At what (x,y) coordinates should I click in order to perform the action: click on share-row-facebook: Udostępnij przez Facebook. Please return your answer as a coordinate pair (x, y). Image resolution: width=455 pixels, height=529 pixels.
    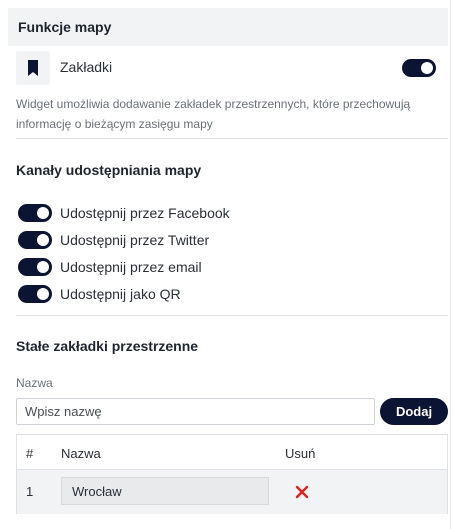
    Looking at the image, I should click on (124, 213).